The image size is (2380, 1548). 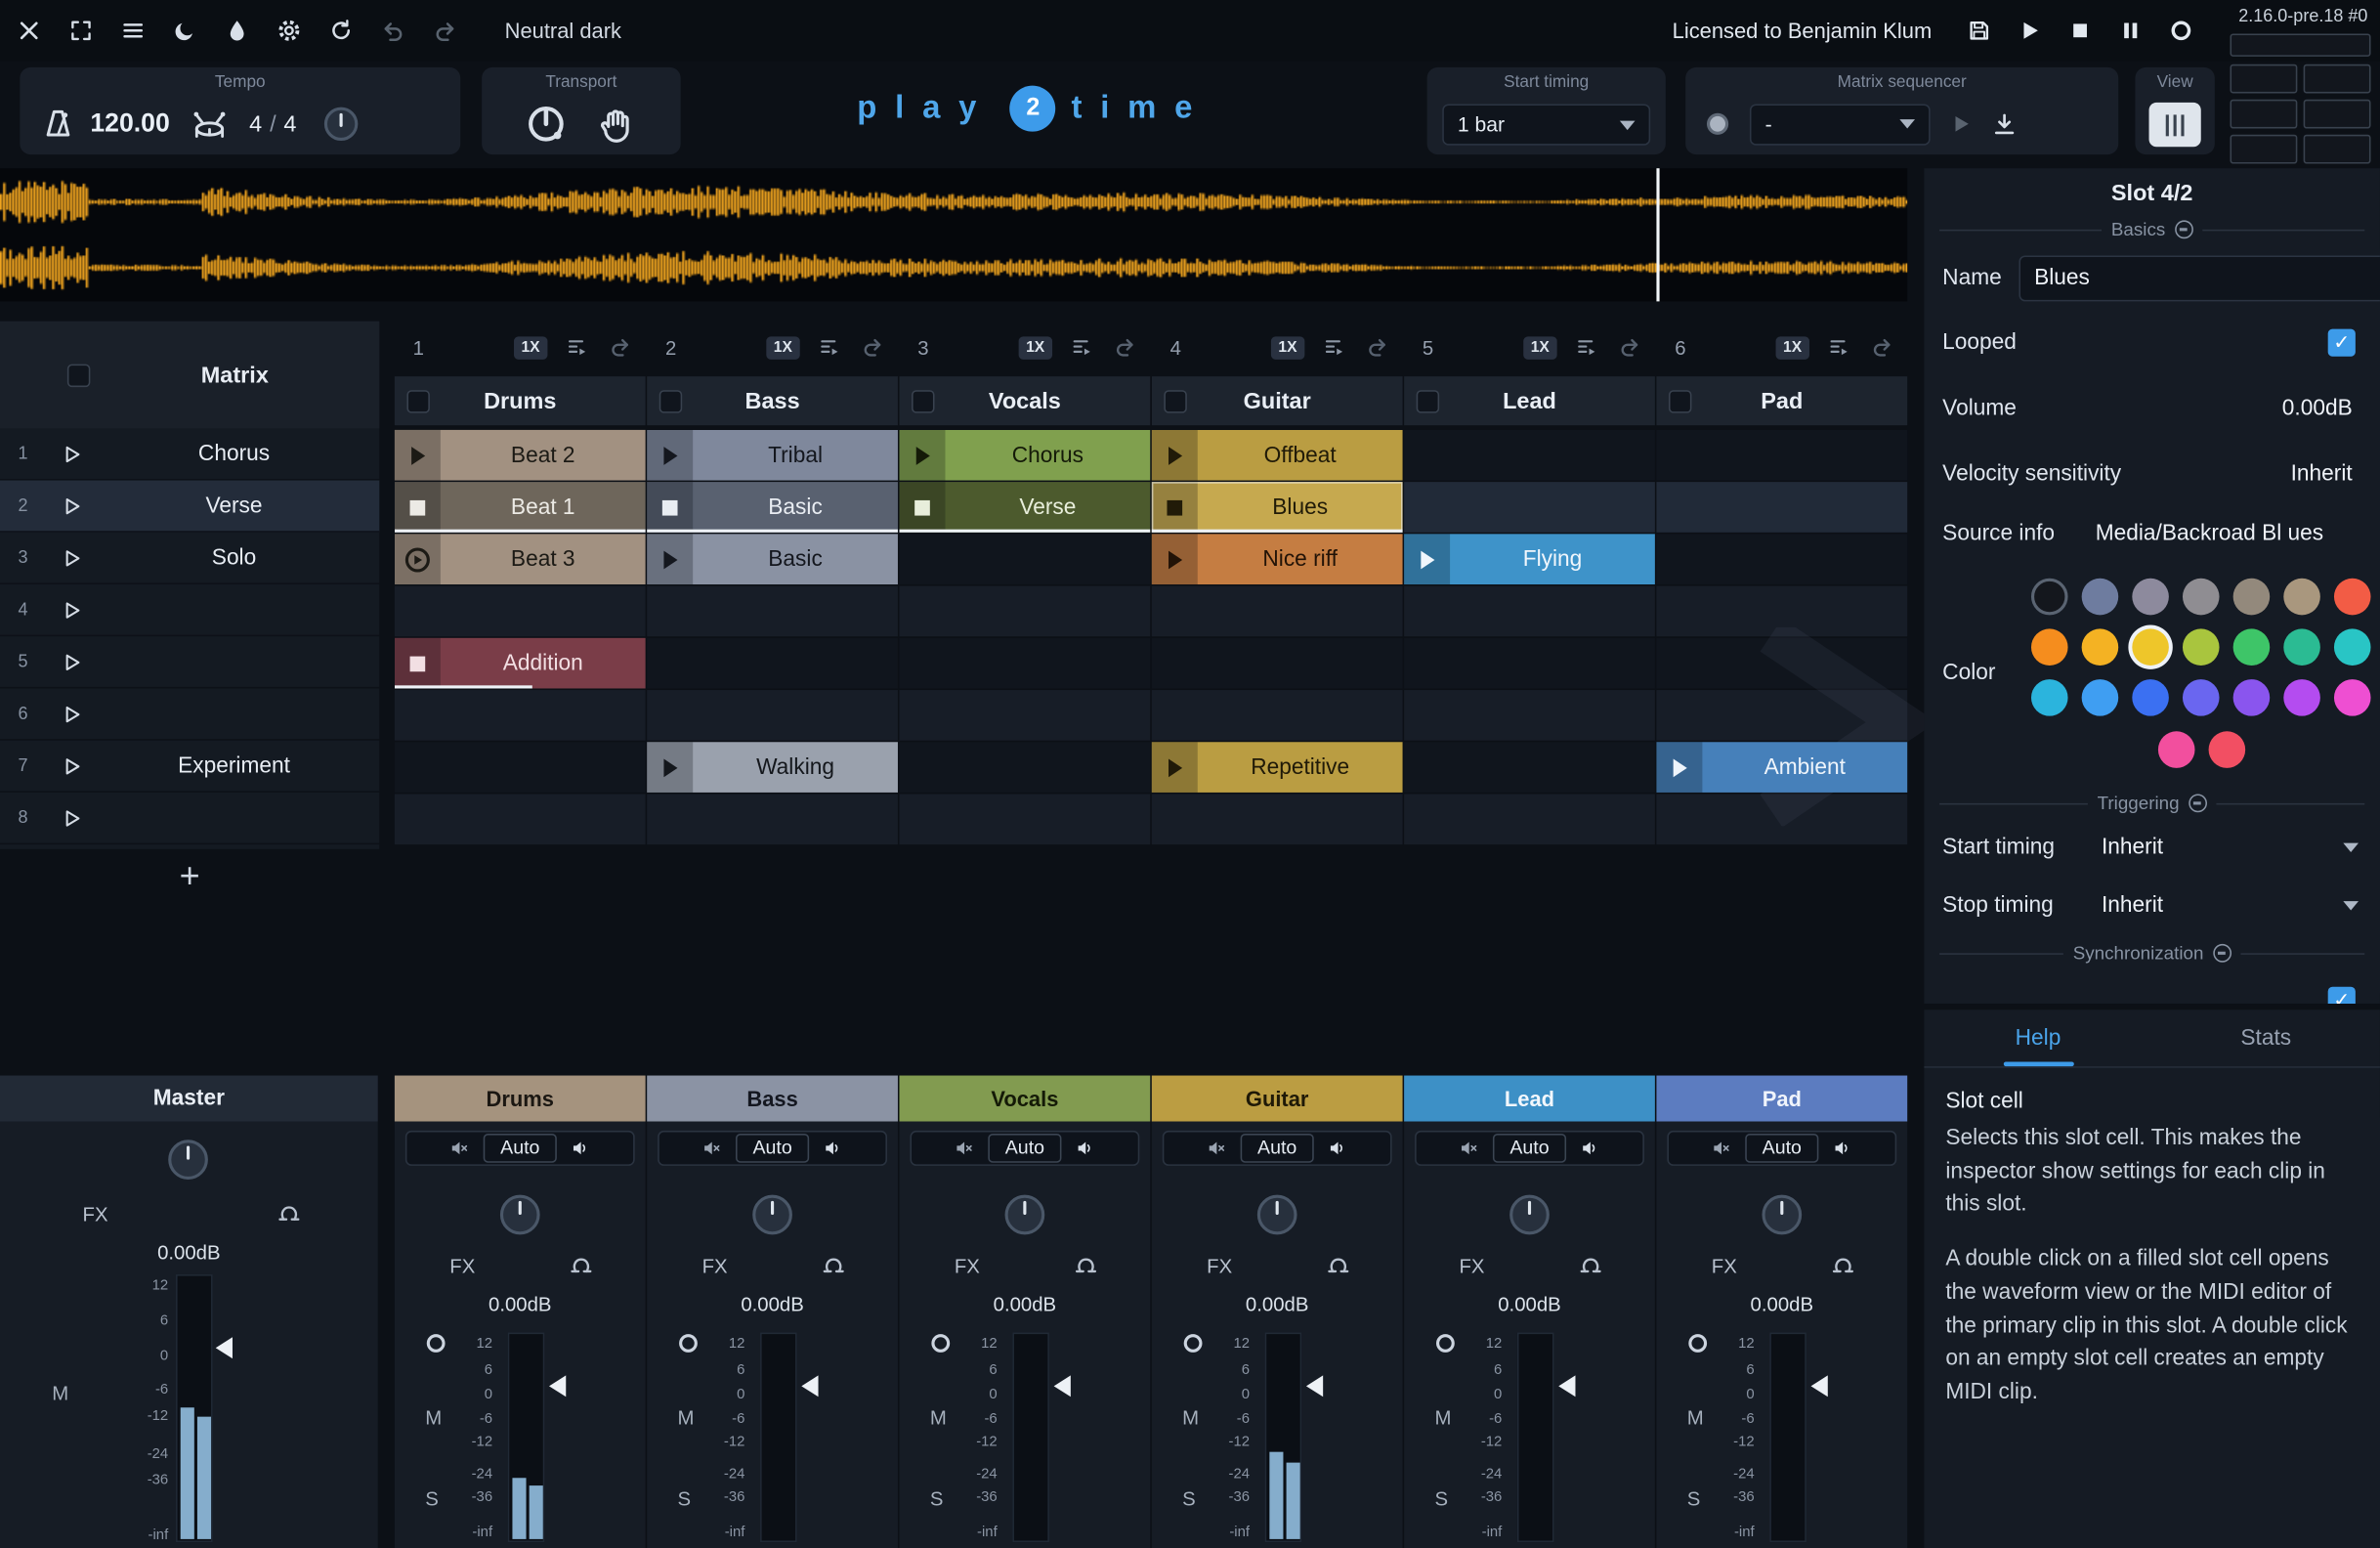 I want to click on add-scene-button: +, so click(x=189, y=875).